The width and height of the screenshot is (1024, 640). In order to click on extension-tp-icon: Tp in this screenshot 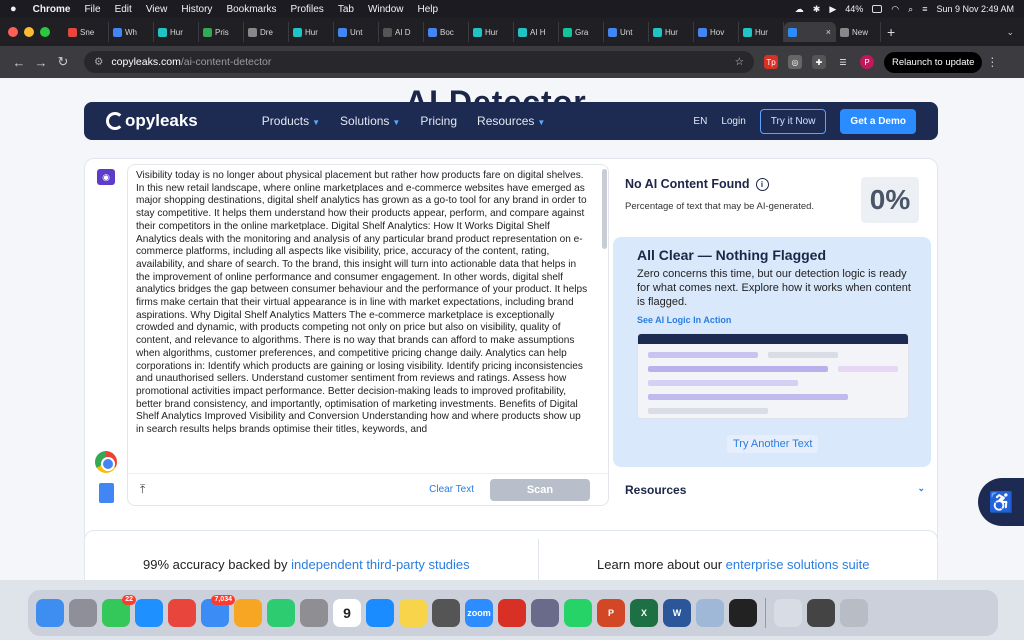, I will do `click(771, 62)`.